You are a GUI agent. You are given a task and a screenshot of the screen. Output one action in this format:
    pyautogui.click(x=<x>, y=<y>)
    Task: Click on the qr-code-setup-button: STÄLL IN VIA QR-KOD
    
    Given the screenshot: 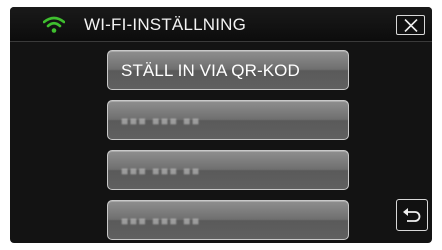 What is the action you would take?
    pyautogui.click(x=228, y=70)
    